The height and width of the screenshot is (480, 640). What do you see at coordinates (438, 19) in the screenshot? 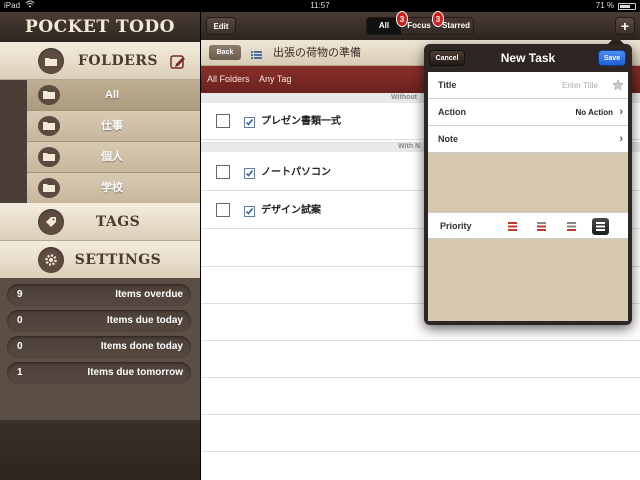
I see `starred-badge: 3` at bounding box center [438, 19].